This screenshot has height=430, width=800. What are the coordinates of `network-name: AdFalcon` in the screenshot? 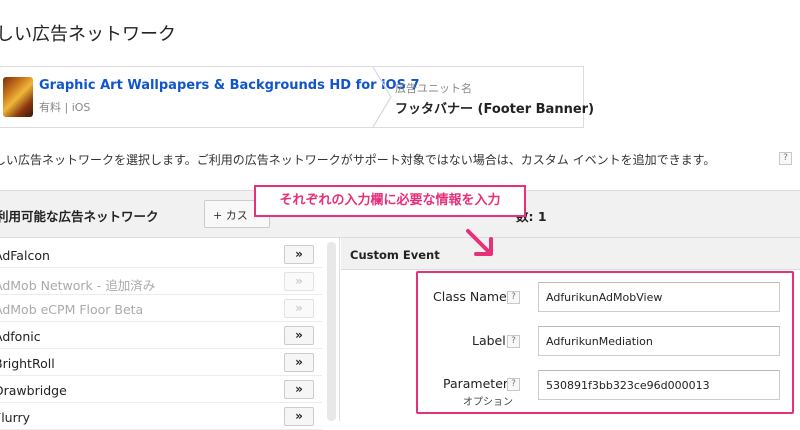 It's located at (25, 255).